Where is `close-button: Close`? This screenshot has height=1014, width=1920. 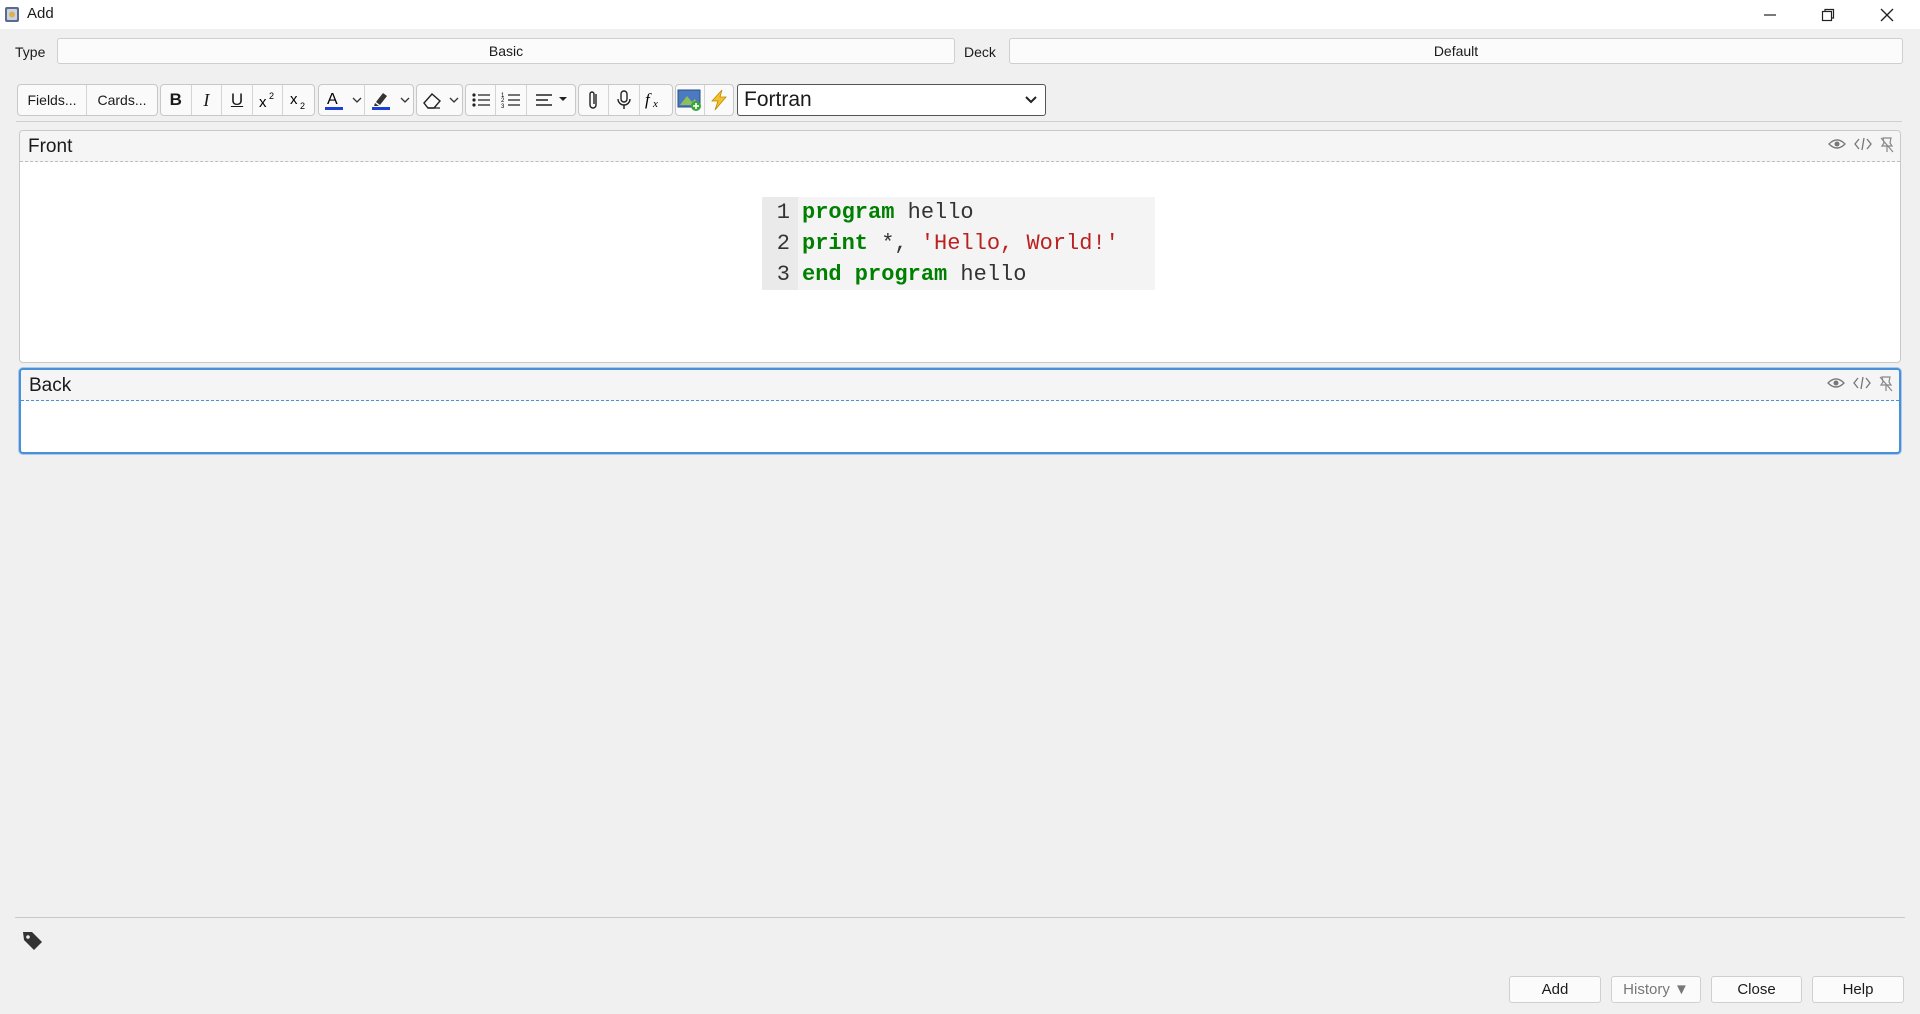
close-button: Close is located at coordinates (1756, 989).